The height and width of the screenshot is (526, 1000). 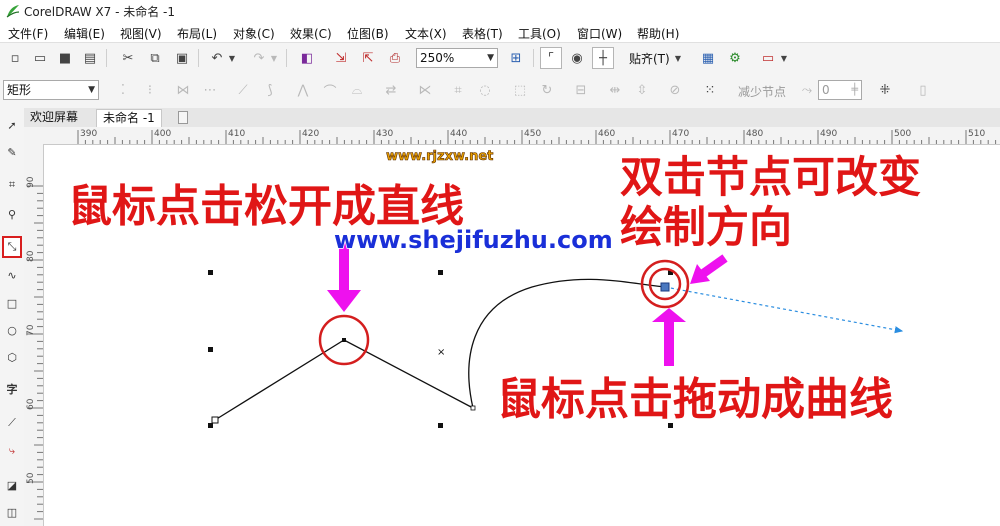 I want to click on menu-table: 表格(T), so click(x=482, y=33).